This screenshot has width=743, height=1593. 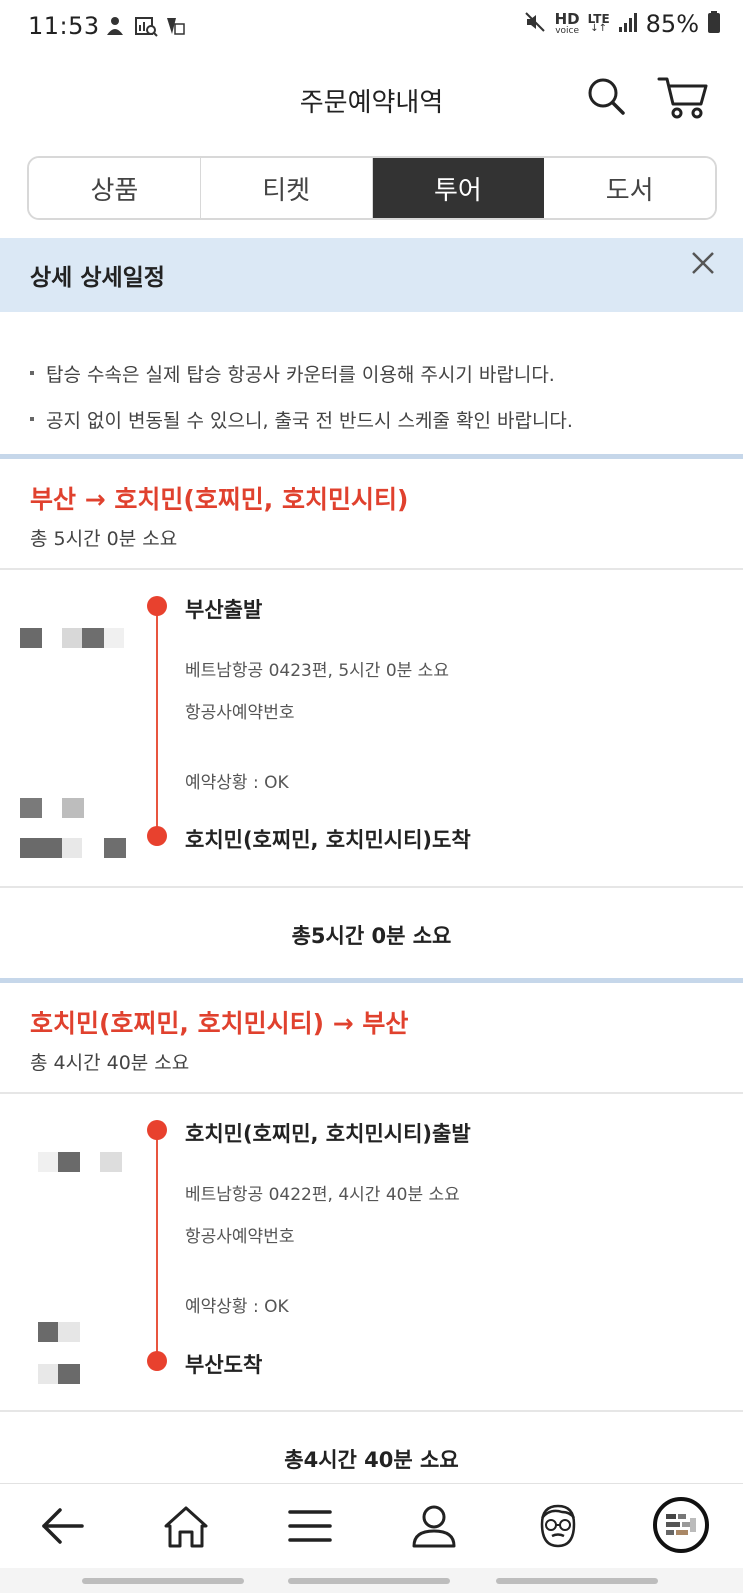 I want to click on departure-label: 부산출발, so click(x=224, y=610).